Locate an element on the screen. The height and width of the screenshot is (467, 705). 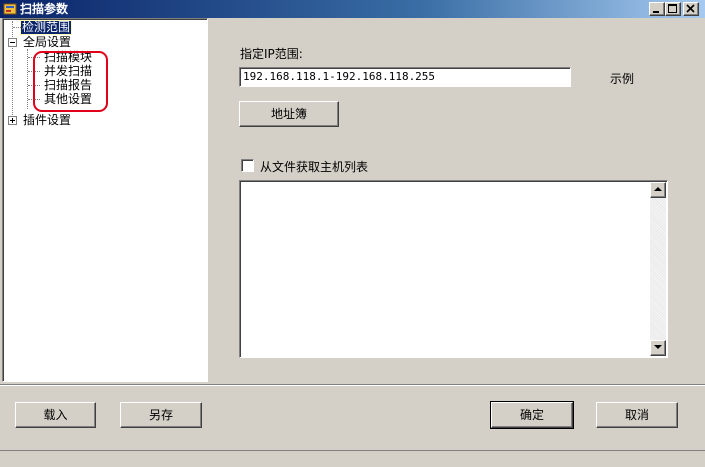
close-icon is located at coordinates (690, 8).